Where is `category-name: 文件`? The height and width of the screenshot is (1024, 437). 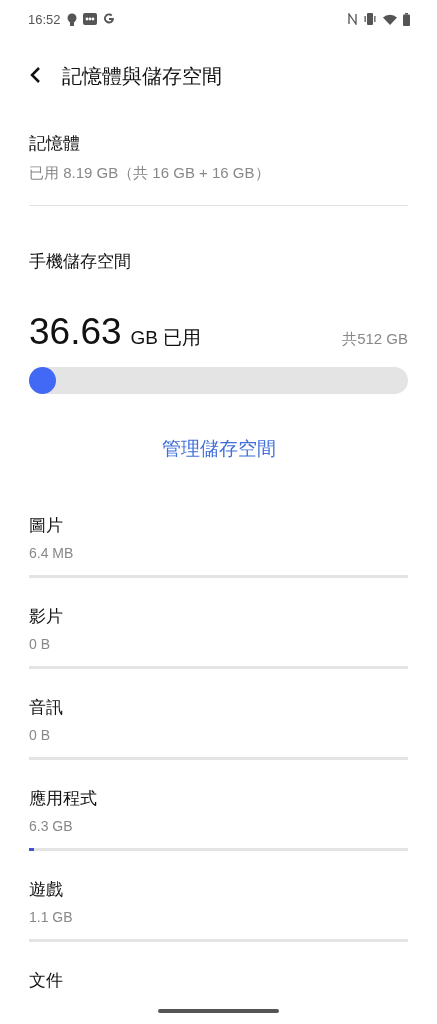
category-name: 文件 is located at coordinates (46, 981).